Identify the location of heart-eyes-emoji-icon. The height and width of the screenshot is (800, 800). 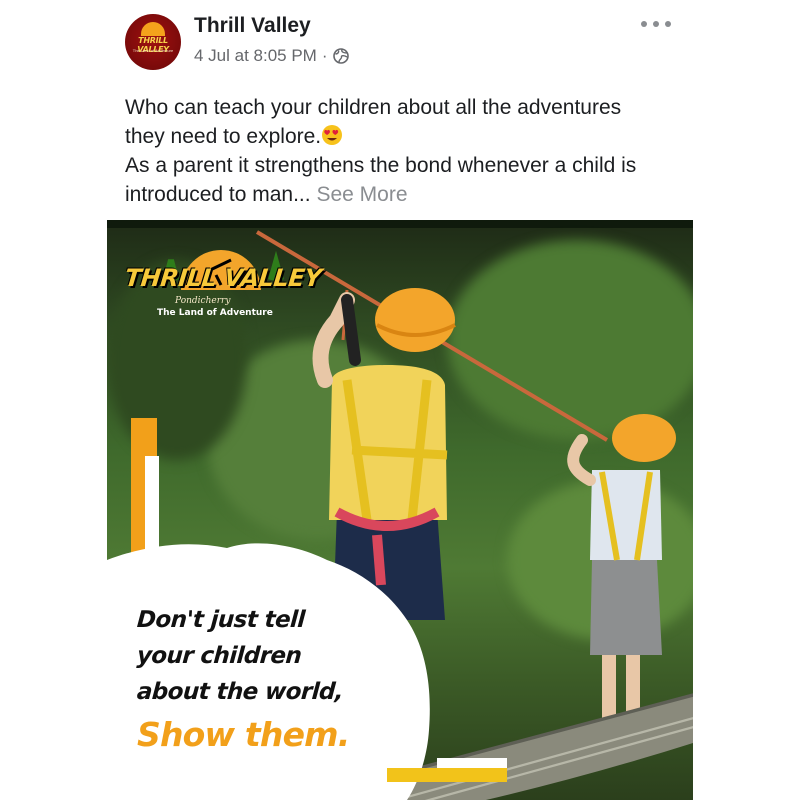
(332, 135).